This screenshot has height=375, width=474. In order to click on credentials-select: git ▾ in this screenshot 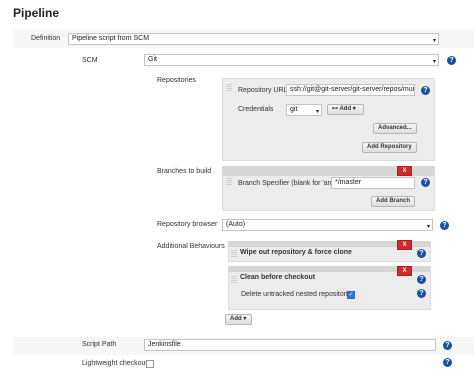, I will do `click(304, 110)`.